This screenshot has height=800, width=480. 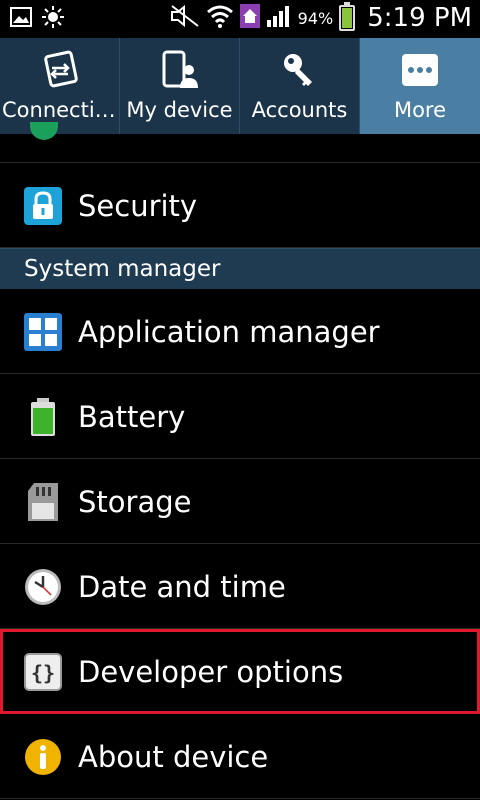 I want to click on battery-label: Battery, so click(x=132, y=417).